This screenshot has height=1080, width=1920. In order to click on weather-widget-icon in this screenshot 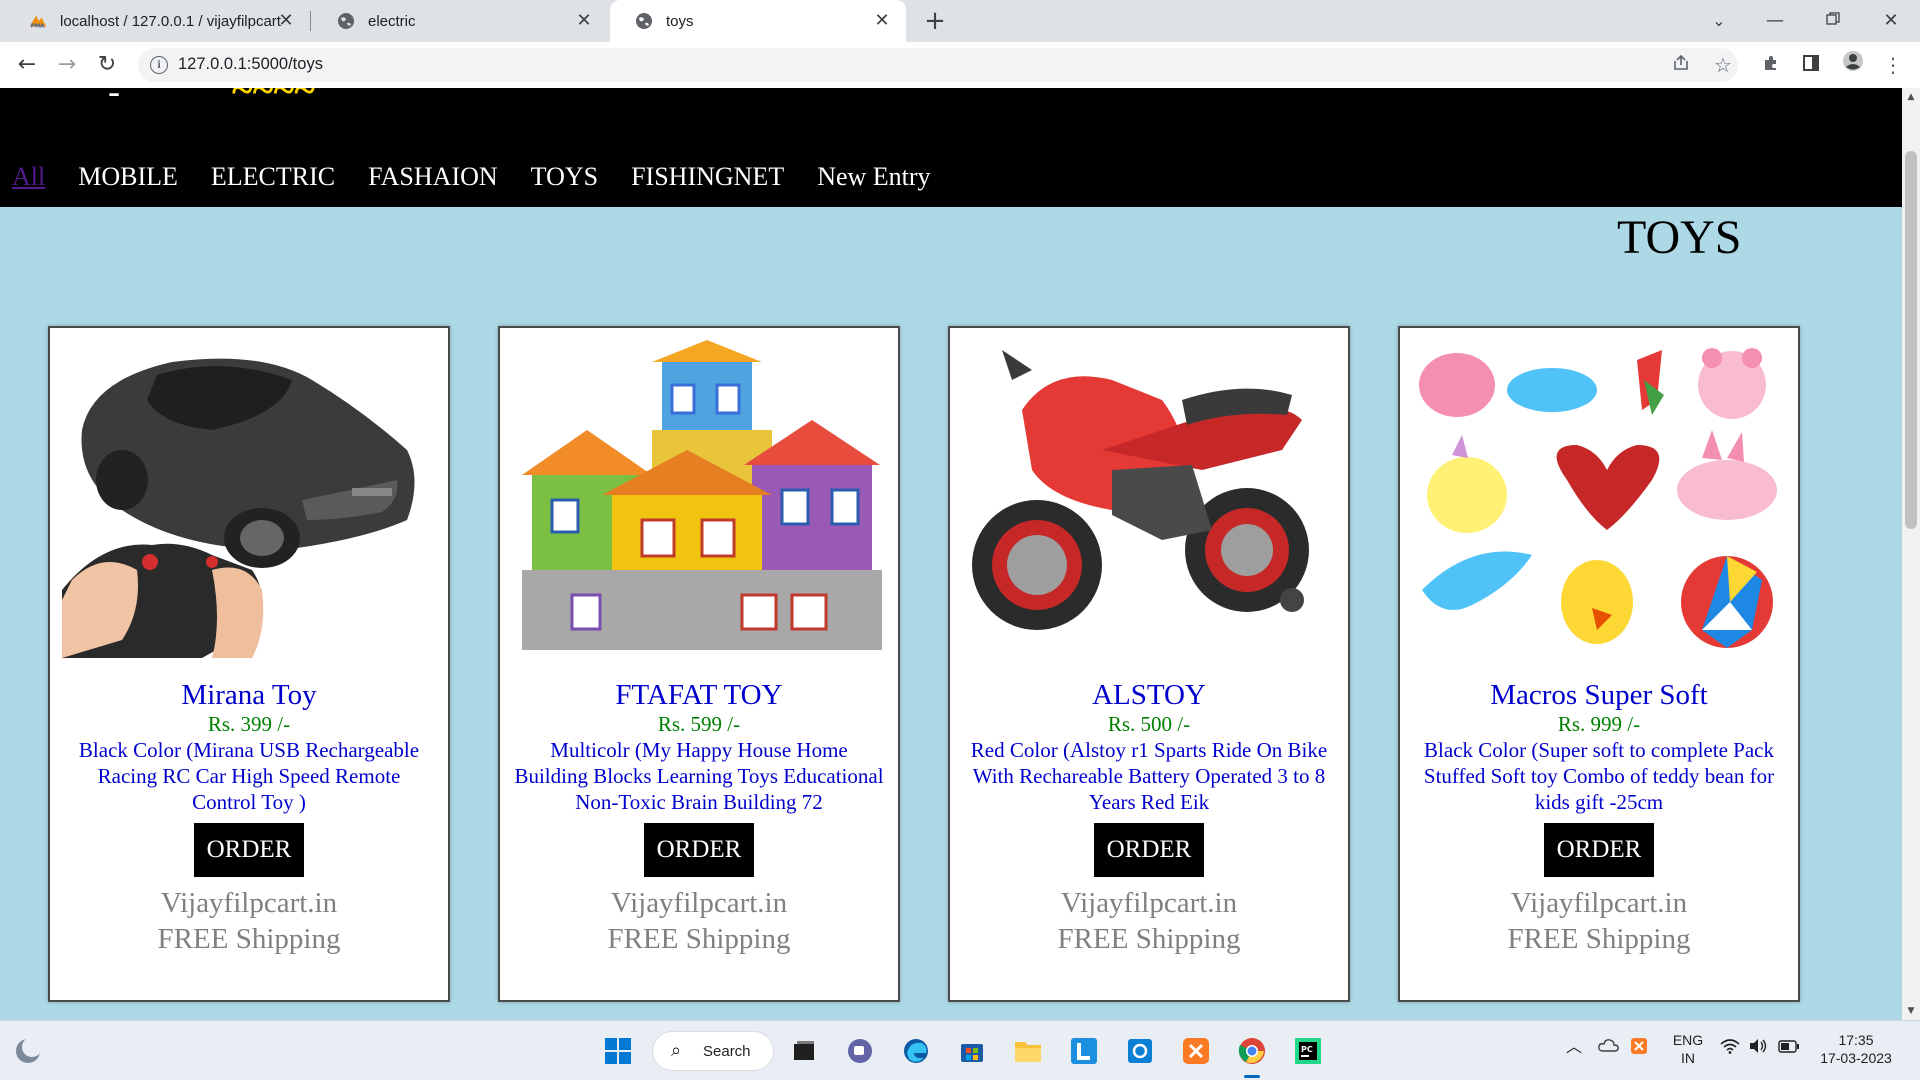, I will do `click(28, 1051)`.